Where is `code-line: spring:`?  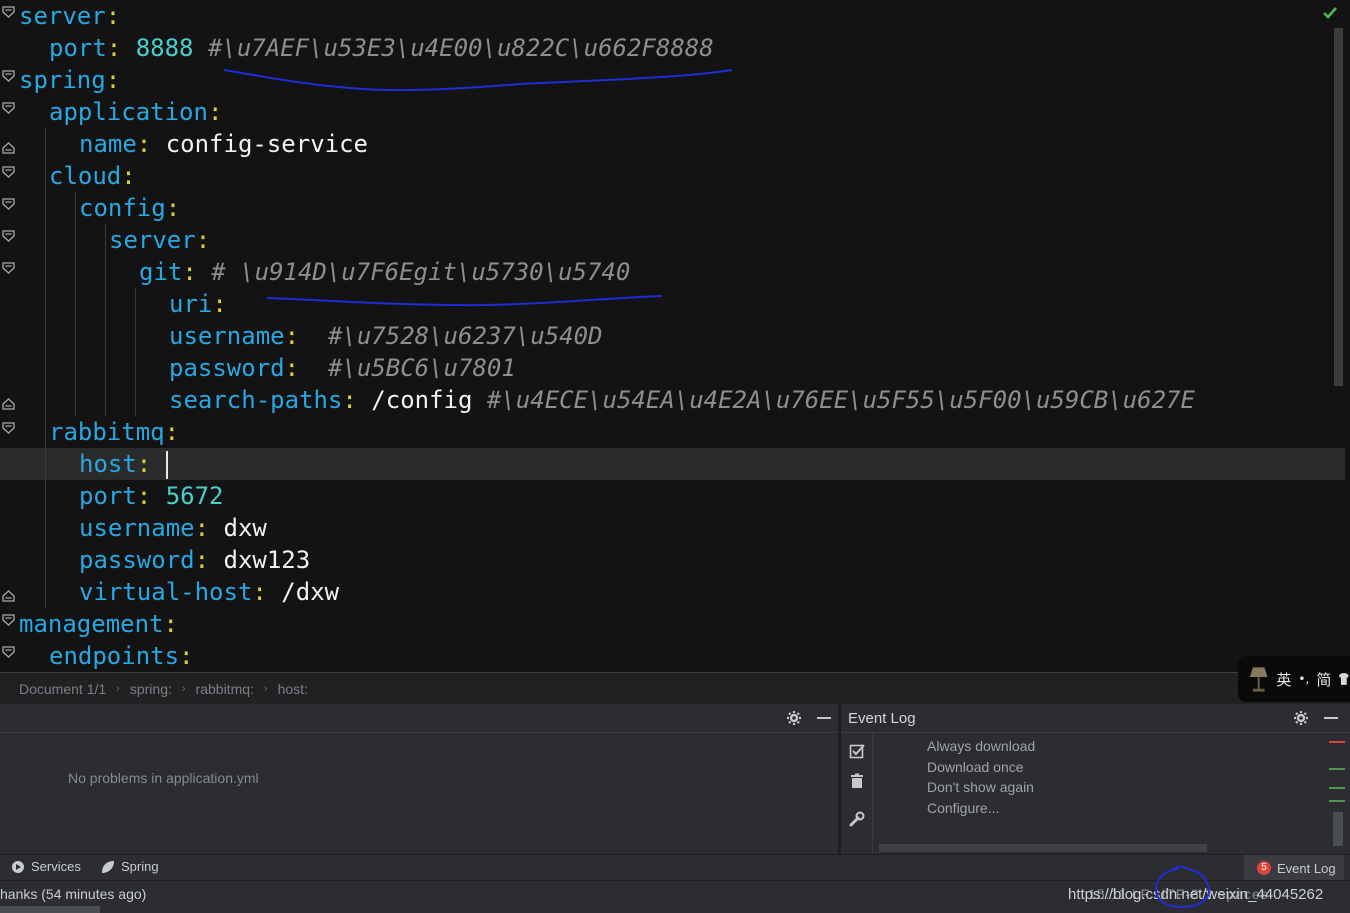 code-line: spring: is located at coordinates (69, 80).